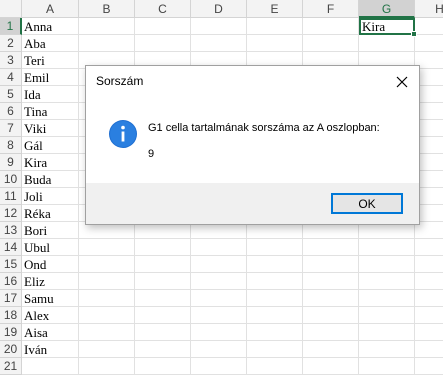  Describe the element at coordinates (107, 281) in the screenshot. I see `cell-b16` at that location.